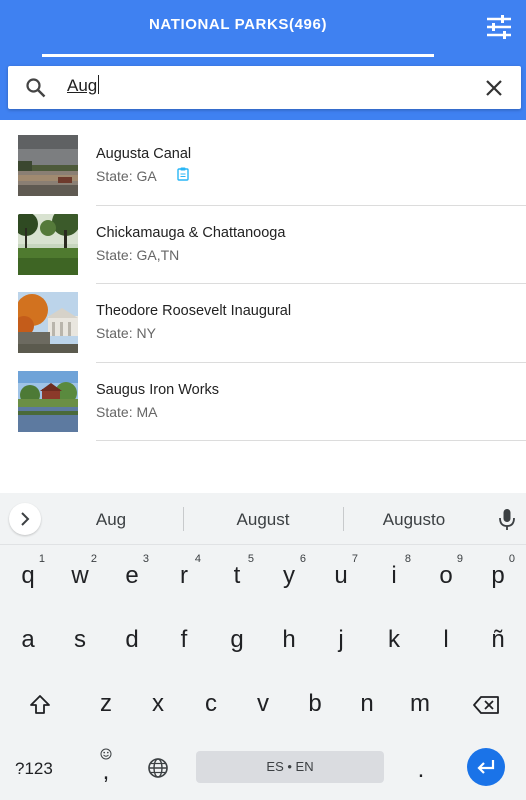  I want to click on suggestion-item: August, so click(263, 520).